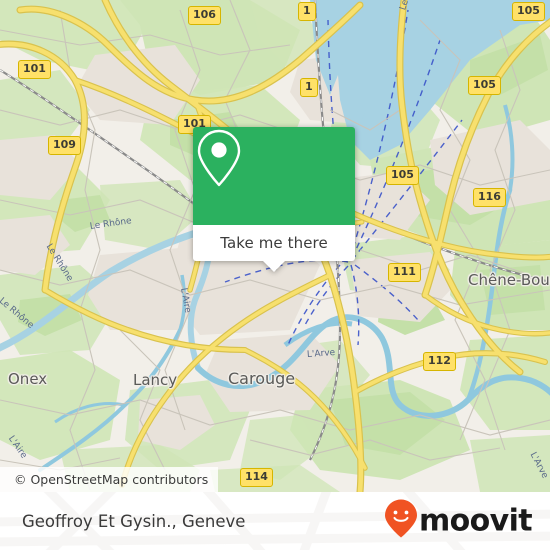 This screenshot has height=550, width=550. Describe the element at coordinates (439, 361) in the screenshot. I see `road-shield: 112` at that location.